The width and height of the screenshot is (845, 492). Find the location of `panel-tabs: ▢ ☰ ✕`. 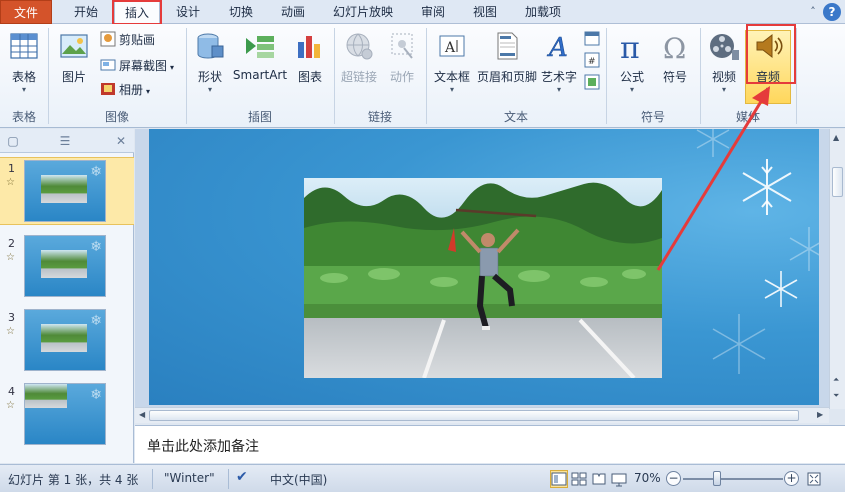

panel-tabs: ▢ ☰ ✕ is located at coordinates (67, 141).